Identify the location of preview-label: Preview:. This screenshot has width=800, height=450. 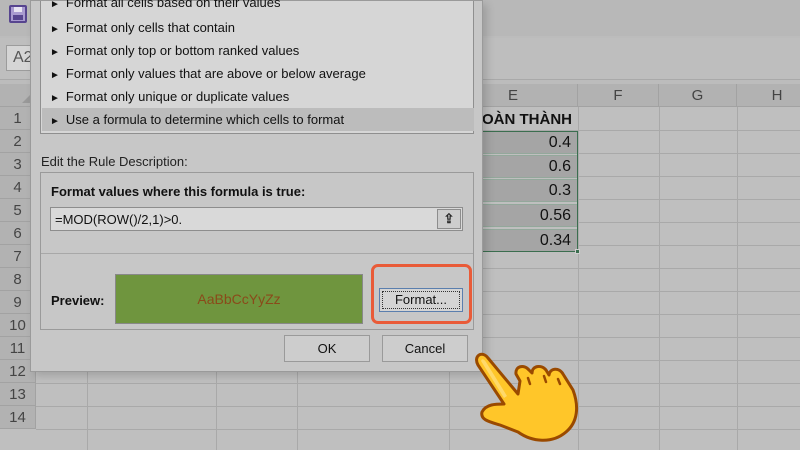
(78, 300).